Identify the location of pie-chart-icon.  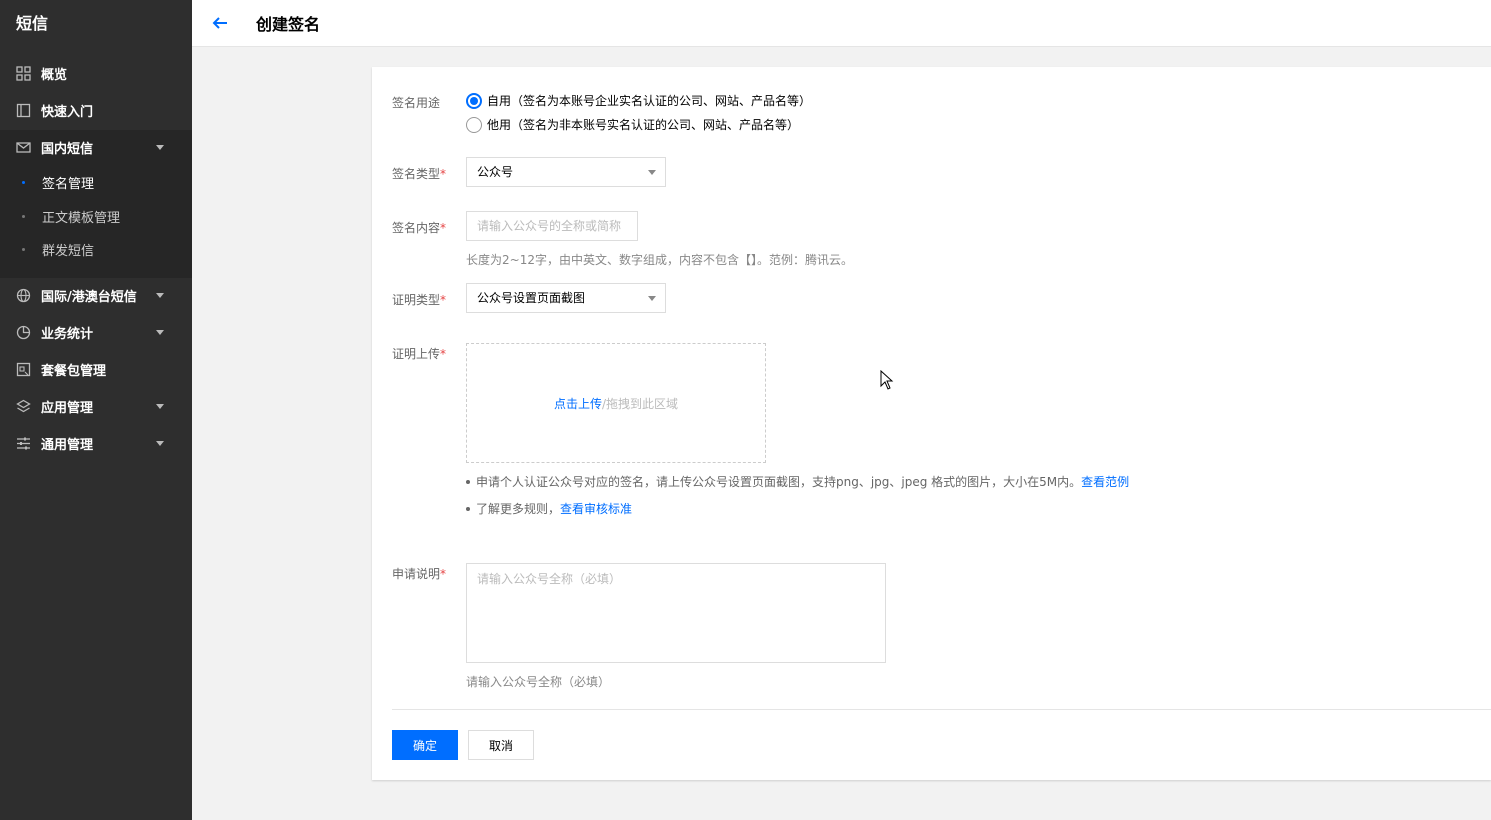
(23, 332).